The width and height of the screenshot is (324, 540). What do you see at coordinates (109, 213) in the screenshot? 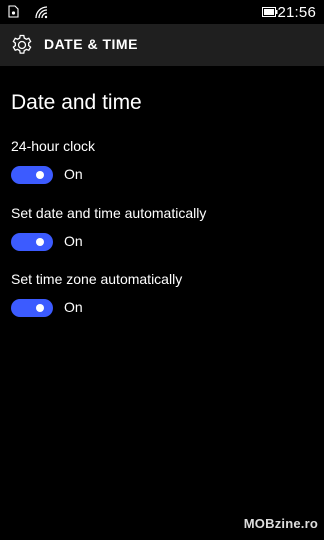
I see `setting-label: Set date and time automatically` at bounding box center [109, 213].